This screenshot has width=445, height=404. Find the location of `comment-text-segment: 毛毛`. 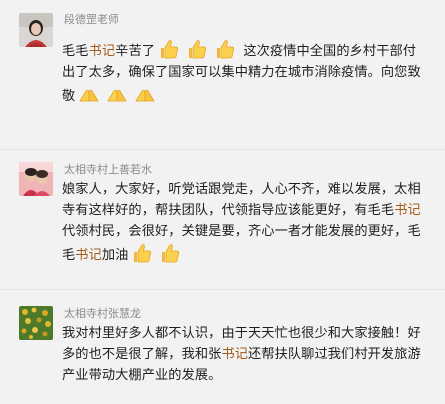

comment-text-segment: 毛毛 is located at coordinates (75, 51).